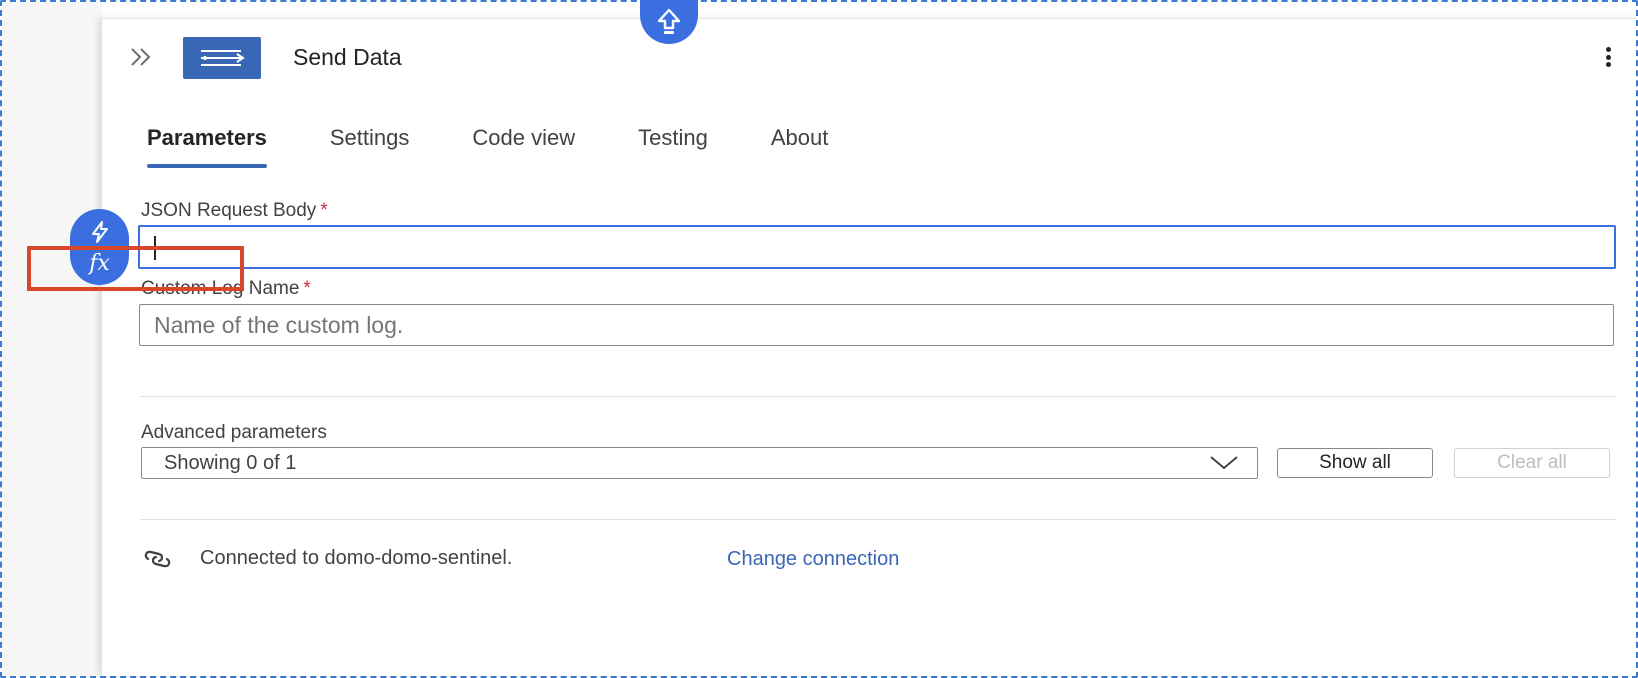  I want to click on json-body-label-text: JSON Request Body, so click(229, 210).